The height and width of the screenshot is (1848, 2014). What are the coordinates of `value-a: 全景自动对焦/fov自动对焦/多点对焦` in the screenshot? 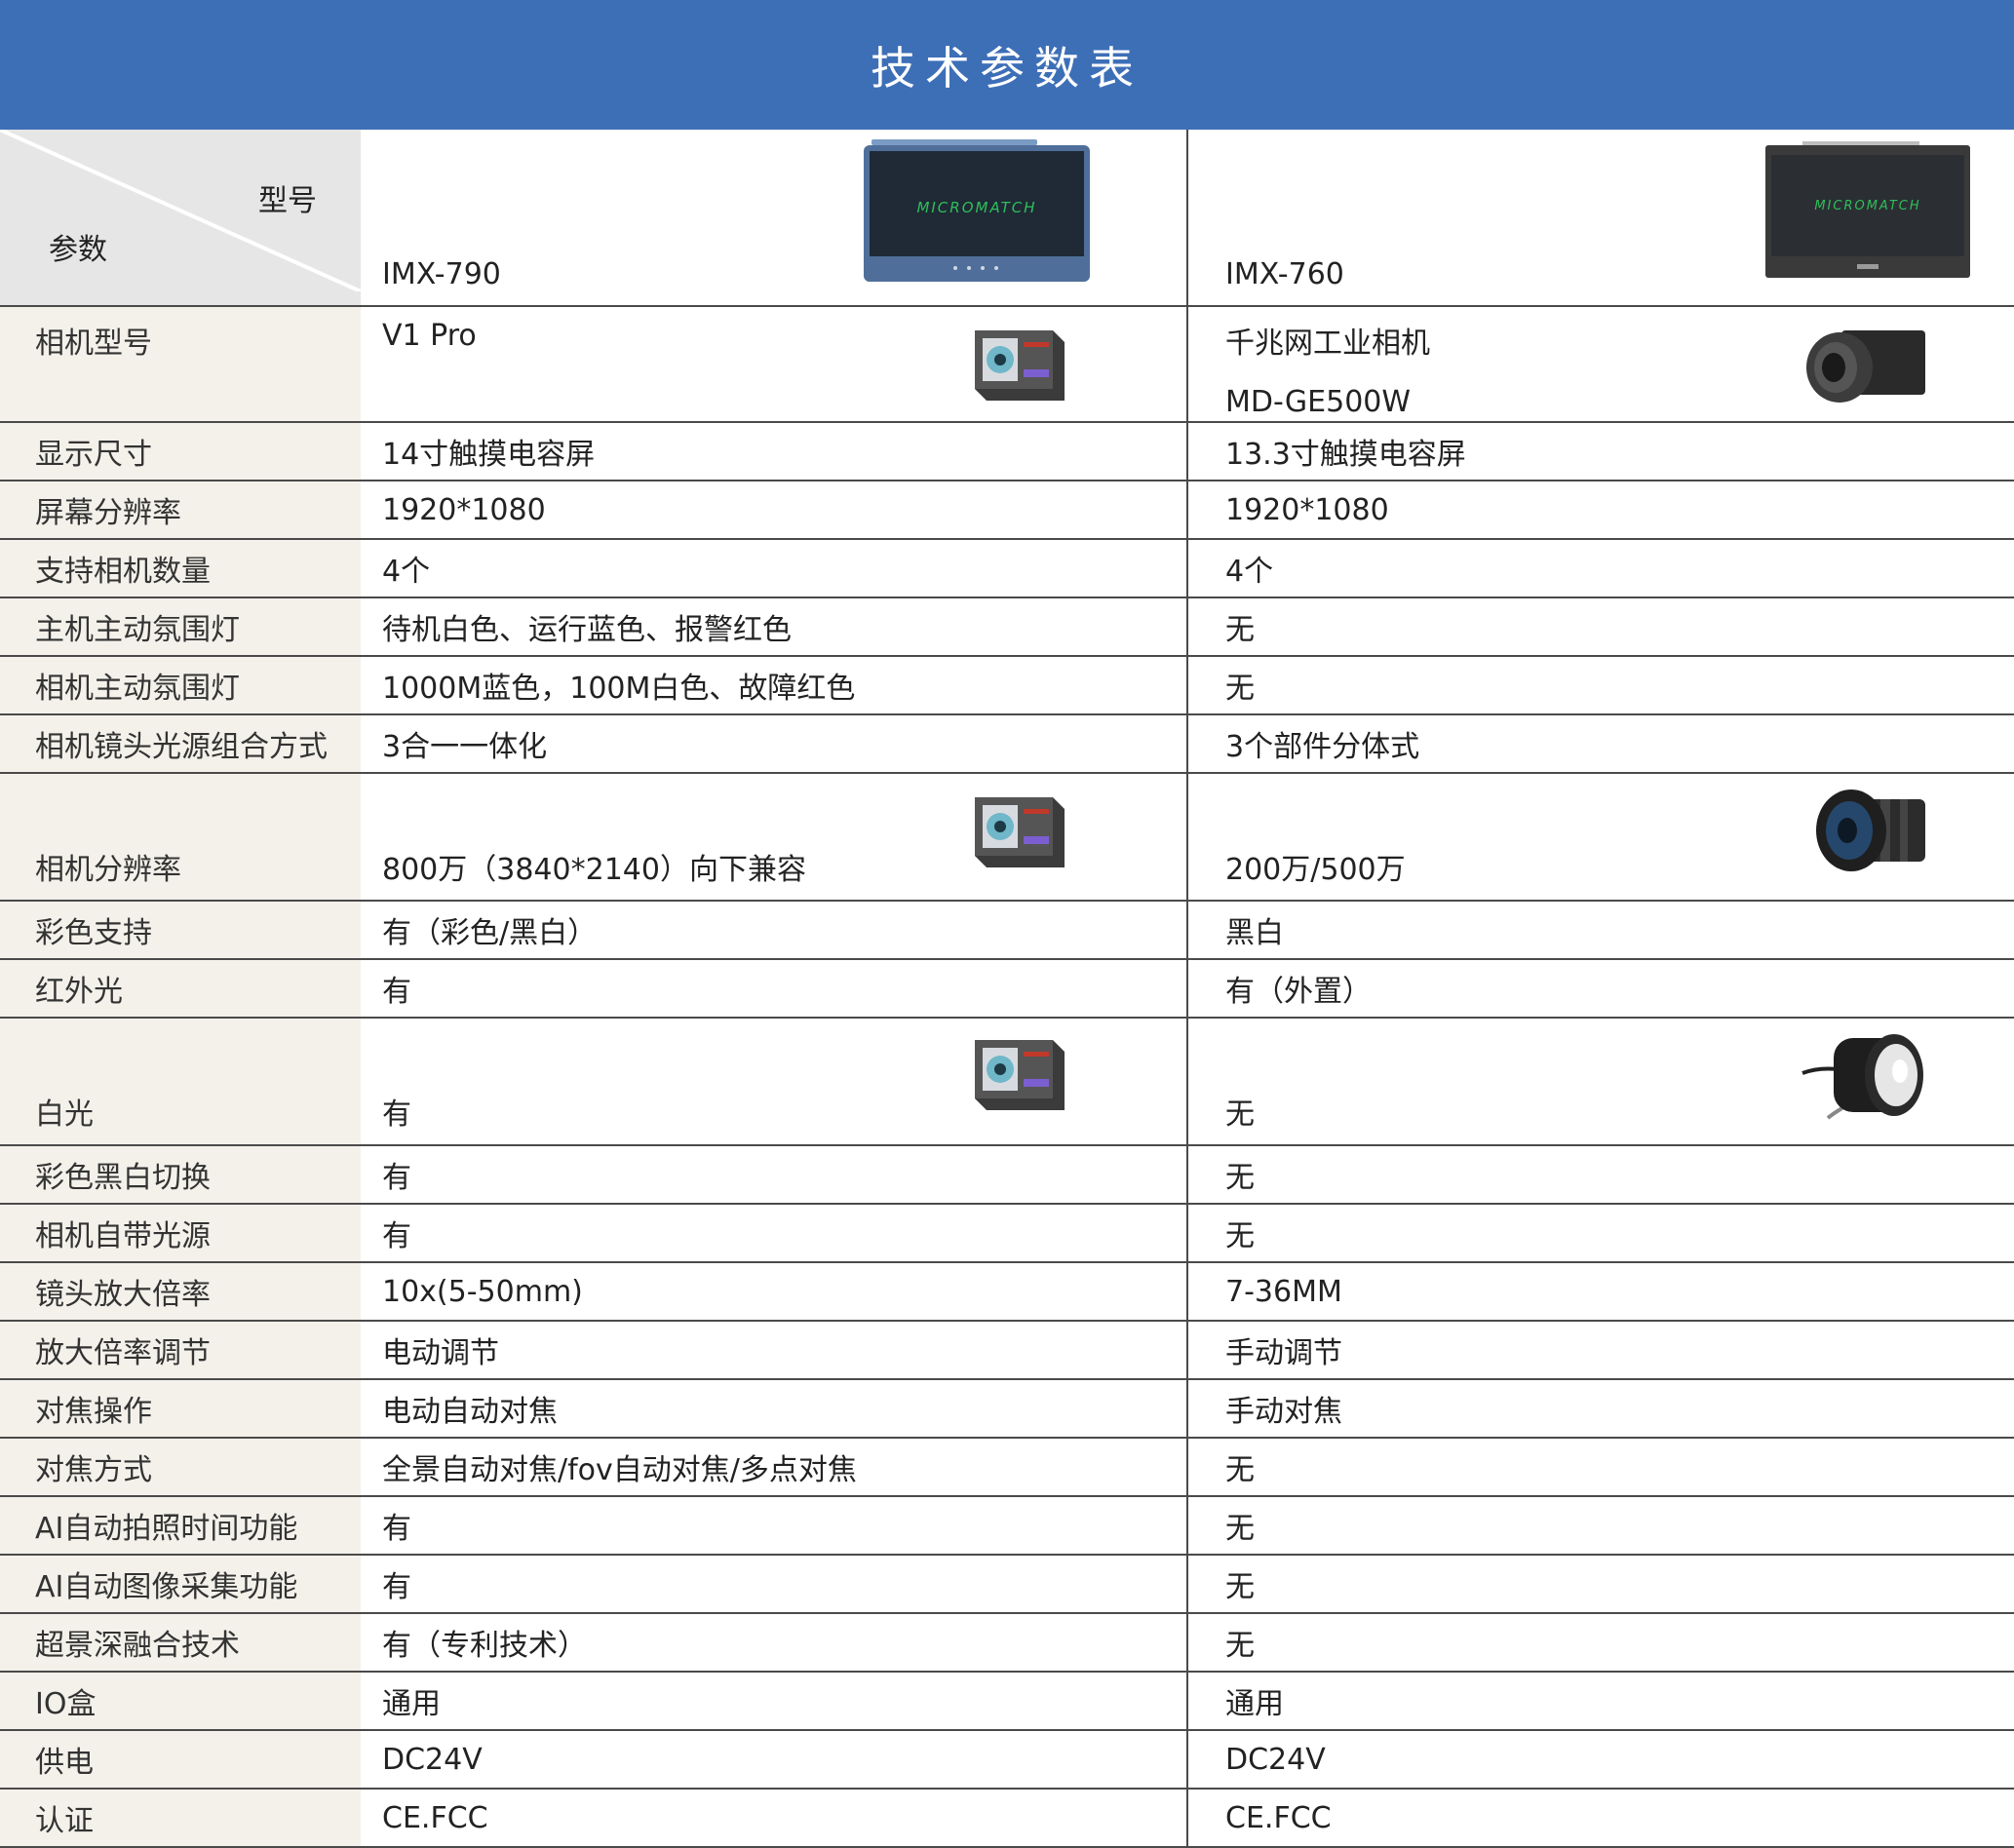 It's located at (775, 1467).